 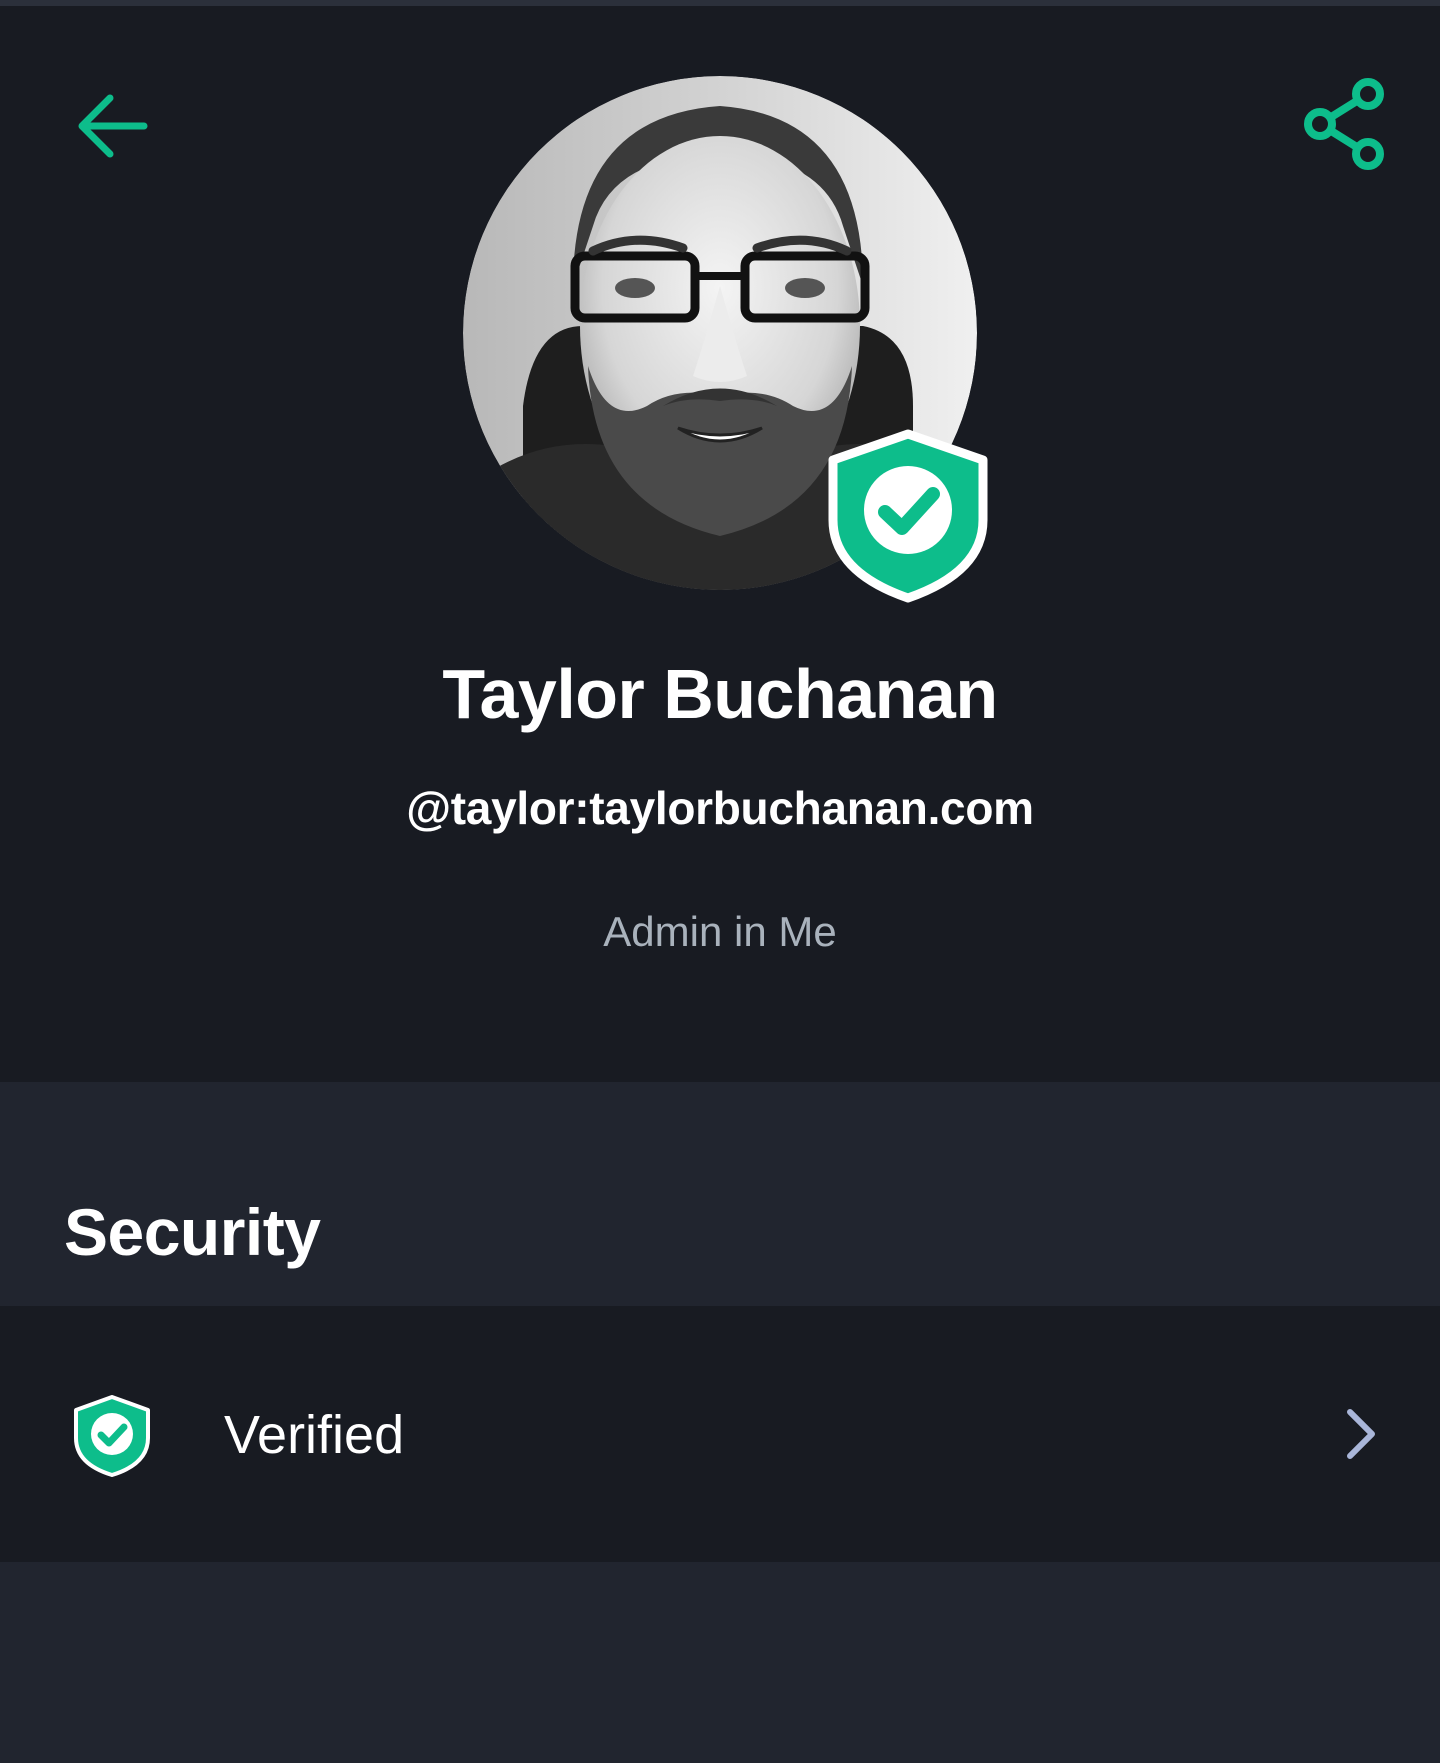 I want to click on avatar-container, so click(x=725, y=339).